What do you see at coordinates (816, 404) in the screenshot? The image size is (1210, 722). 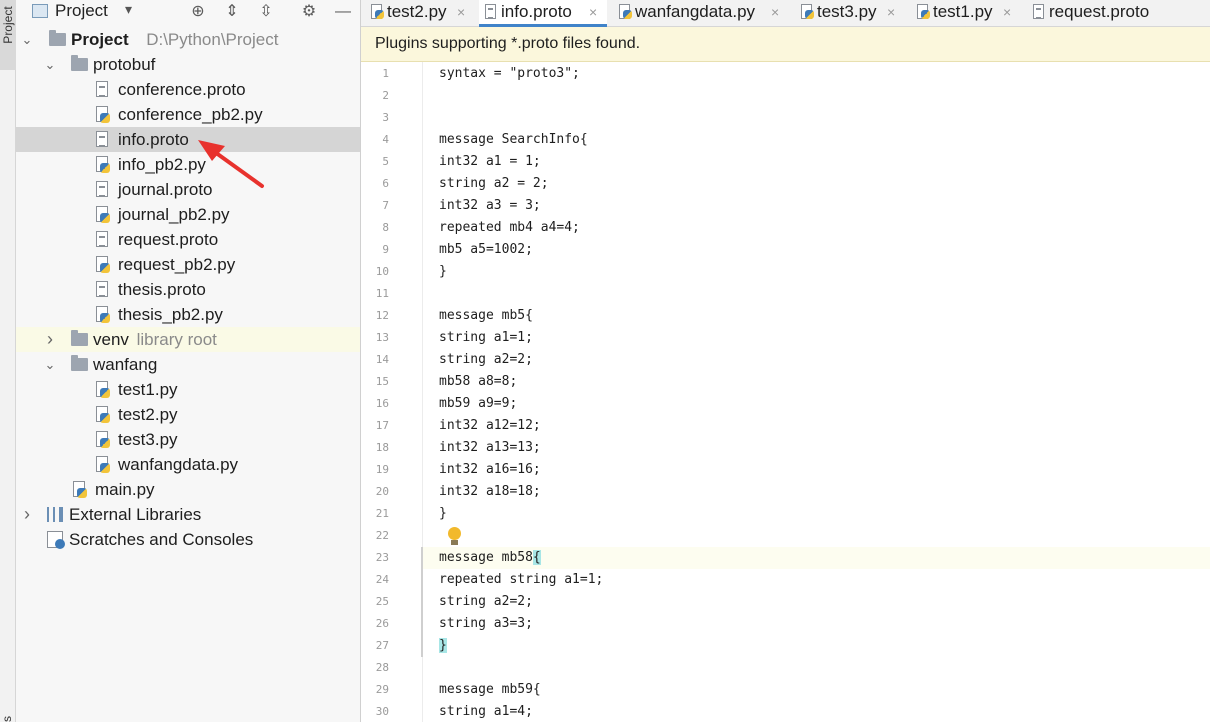 I see `code-line: mb59 a9=9;` at bounding box center [816, 404].